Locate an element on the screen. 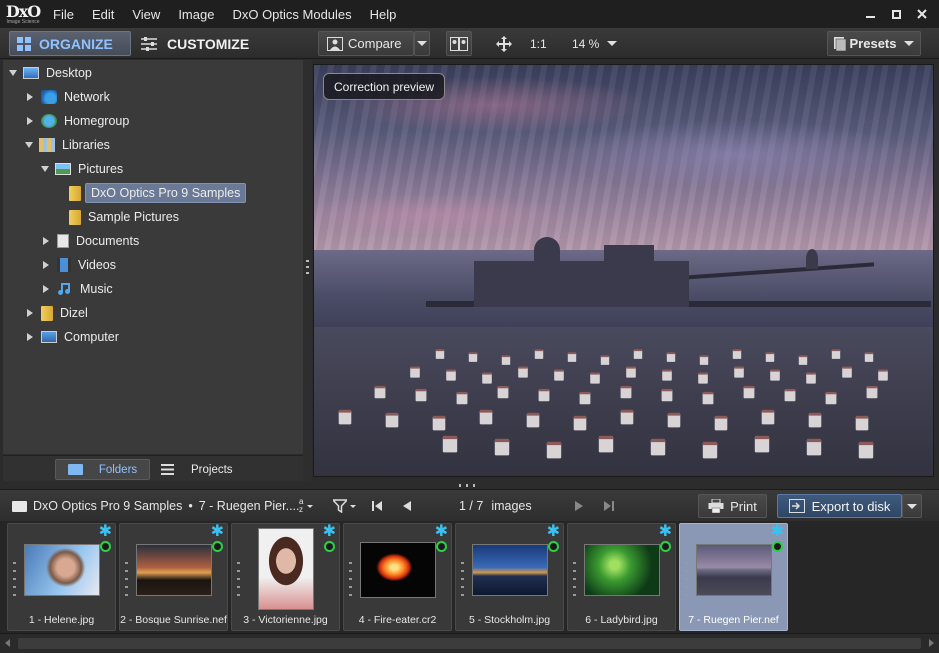 Image resolution: width=939 pixels, height=653 pixels. tree-item-libraries: Libraries is located at coordinates (69, 145).